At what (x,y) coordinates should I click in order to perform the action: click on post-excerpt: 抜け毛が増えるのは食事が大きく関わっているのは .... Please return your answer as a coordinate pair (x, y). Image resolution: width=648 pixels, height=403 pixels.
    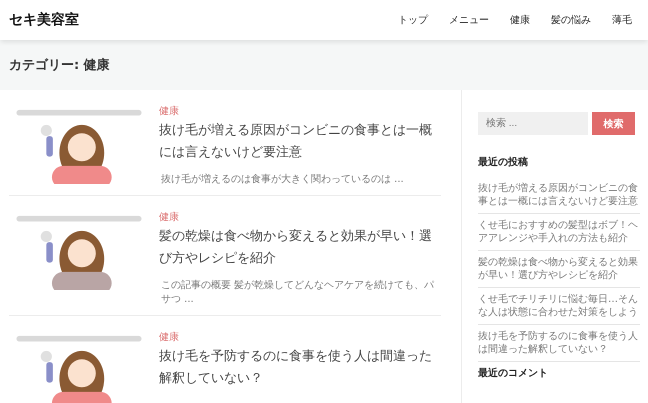
    Looking at the image, I should click on (282, 179).